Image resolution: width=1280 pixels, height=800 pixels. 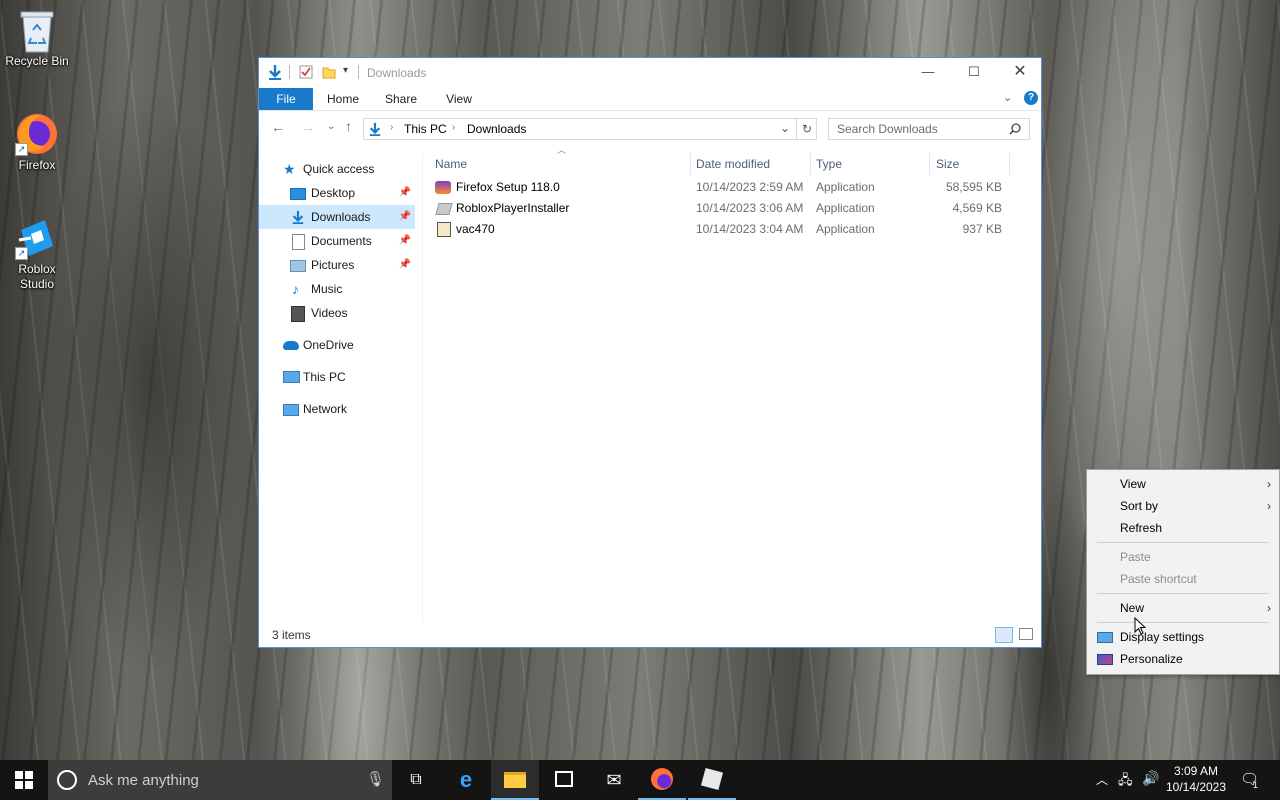 What do you see at coordinates (845, 229) in the screenshot?
I see `file-type: Application` at bounding box center [845, 229].